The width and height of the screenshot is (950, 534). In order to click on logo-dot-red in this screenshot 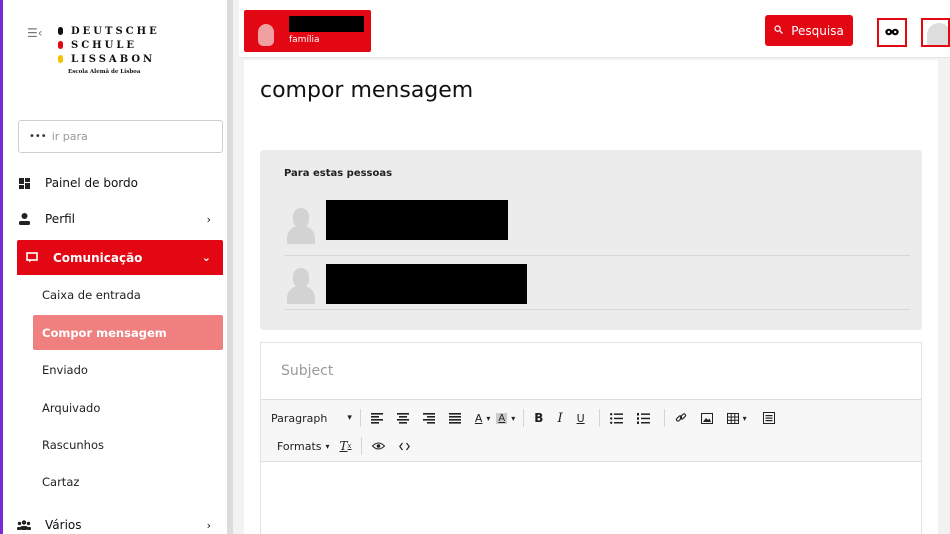, I will do `click(60, 45)`.